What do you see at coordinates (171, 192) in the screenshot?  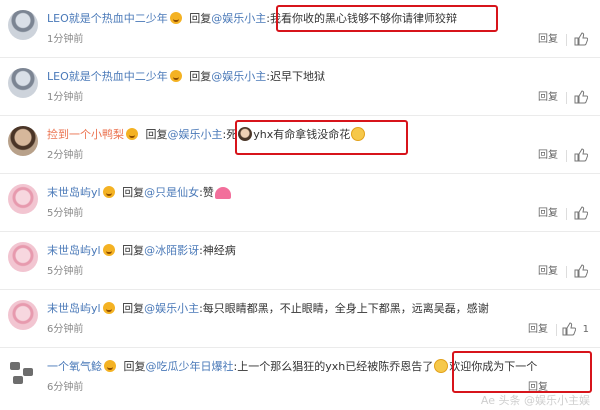 I see `reply-target-link: @只是仙女` at bounding box center [171, 192].